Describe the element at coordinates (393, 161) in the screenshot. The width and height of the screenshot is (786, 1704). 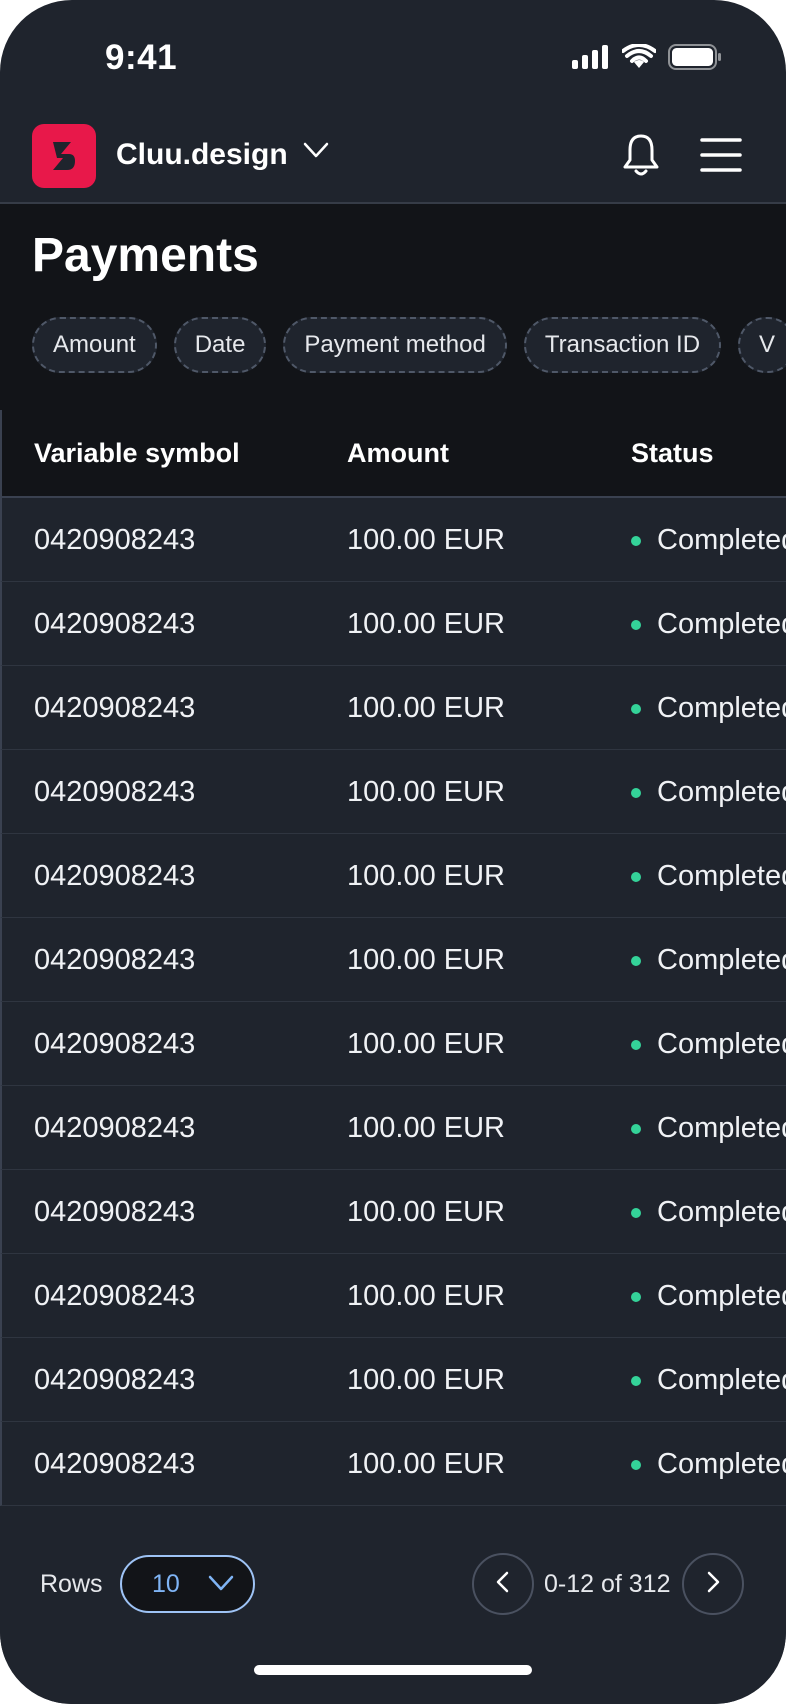
I see `app-bar: Cluu.design` at that location.